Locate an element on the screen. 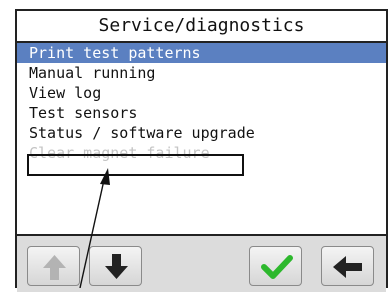  menu-item-clear-magnet-failure: Clear magnet failure is located at coordinates (119, 153).